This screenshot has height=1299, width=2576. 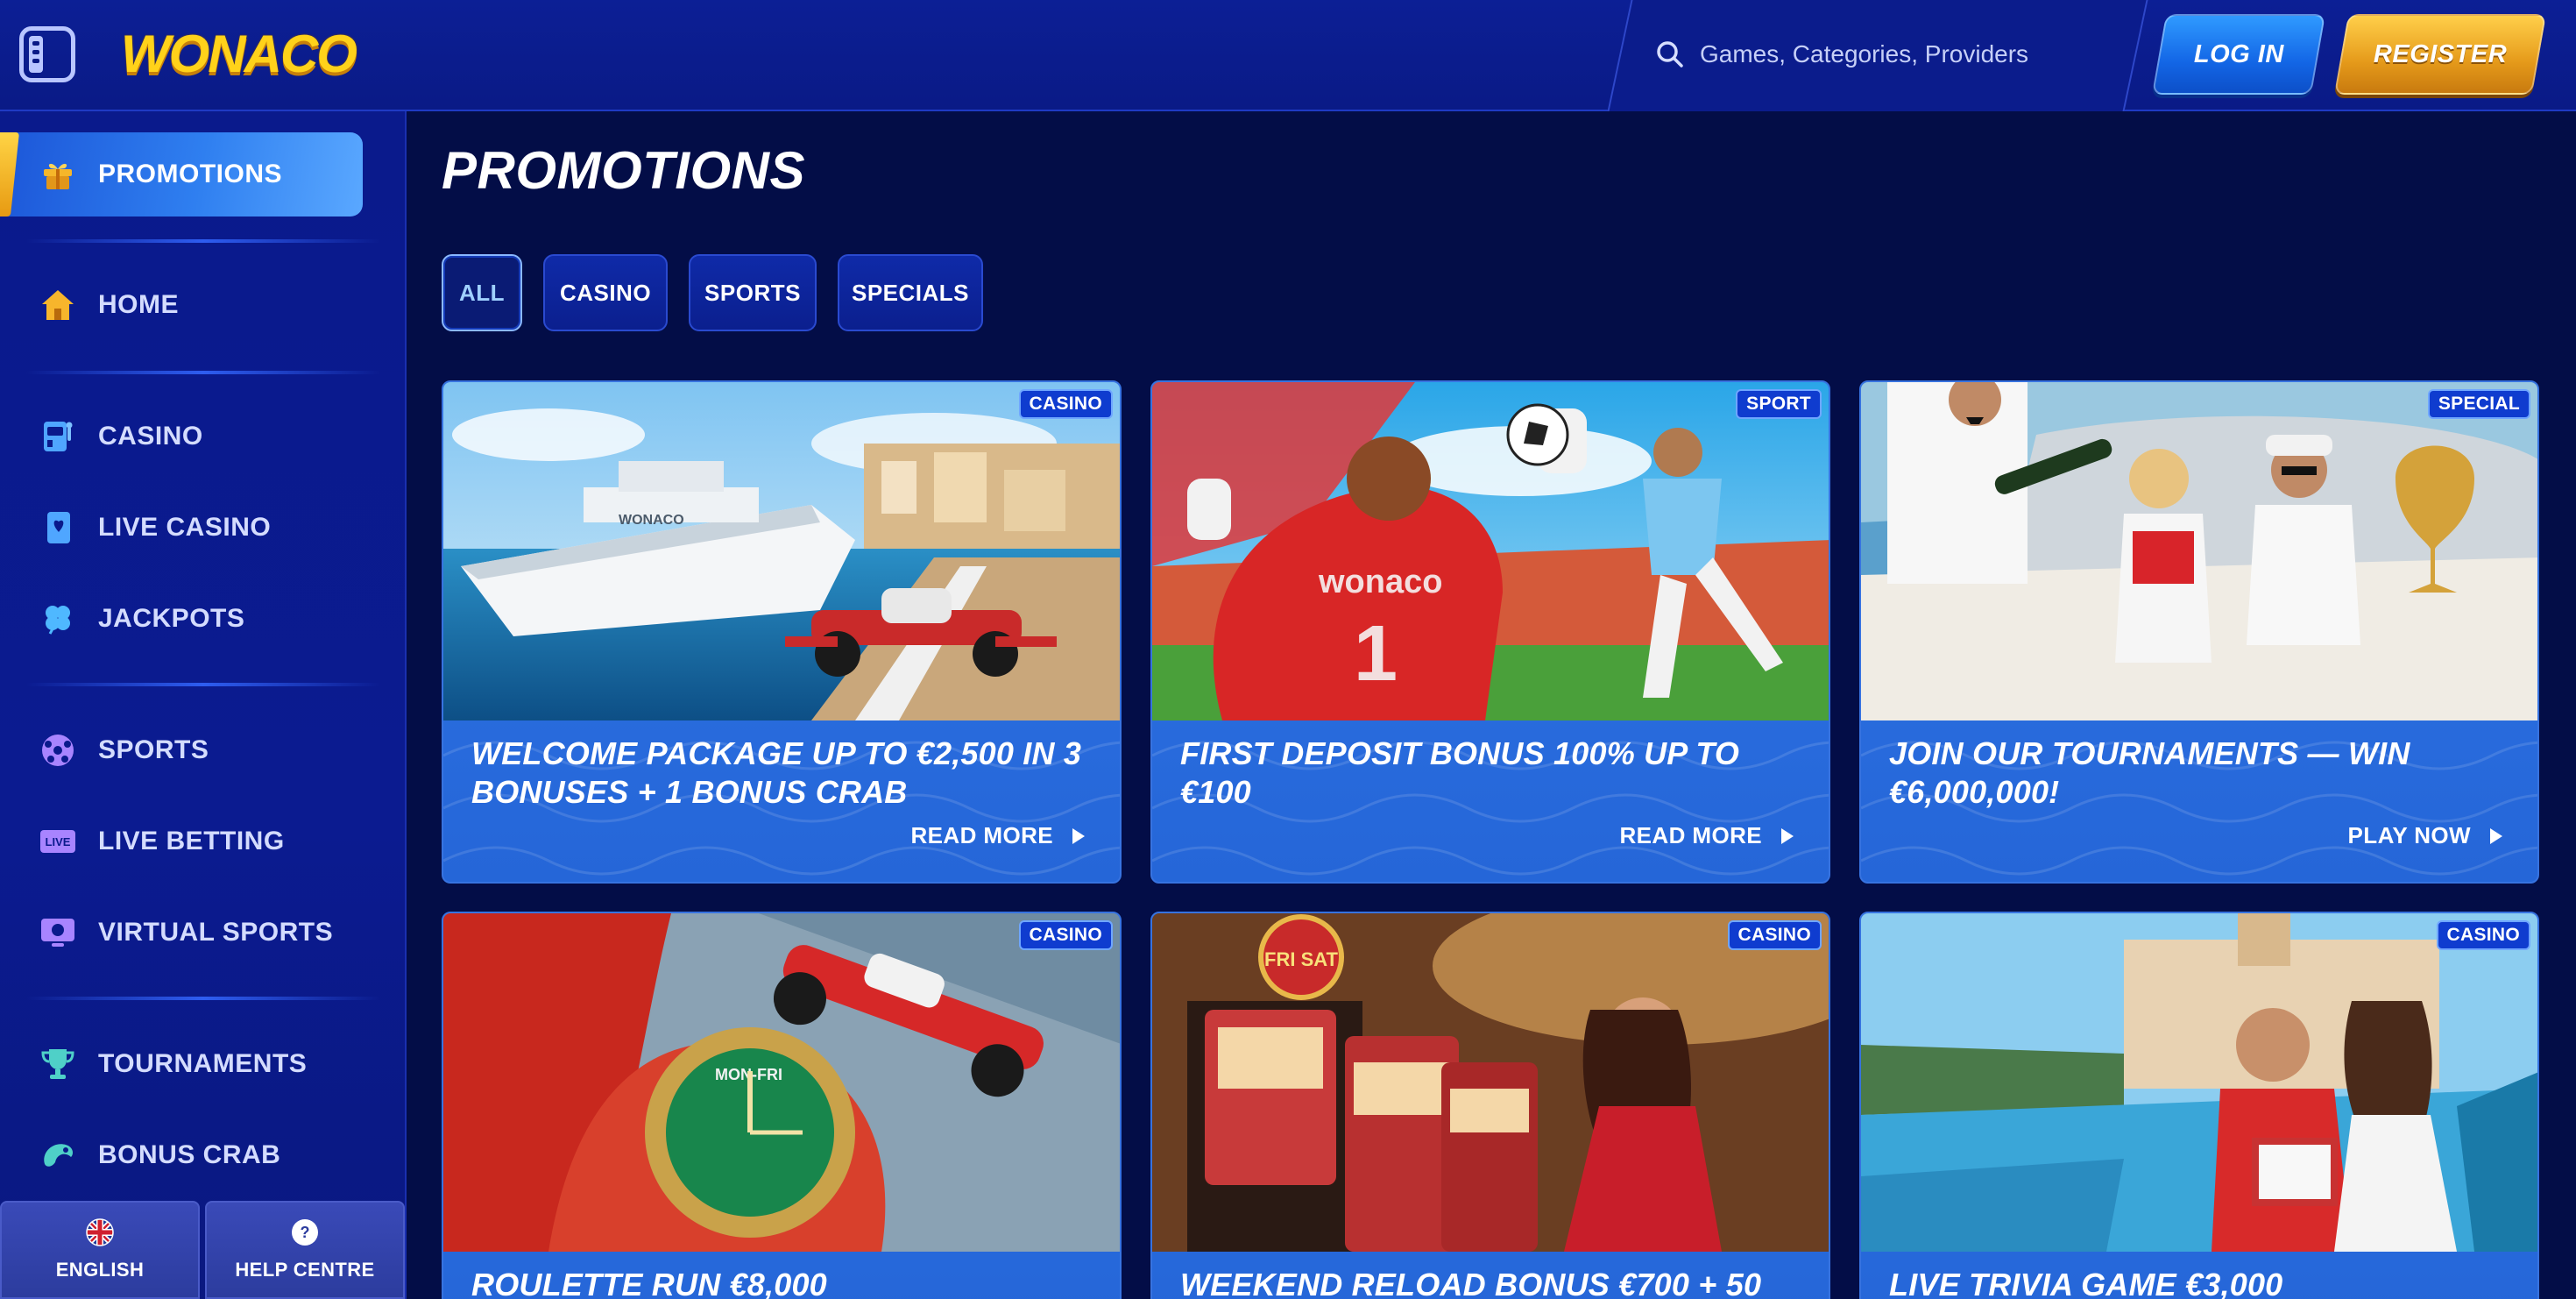 I want to click on sidebar-item-jackpots: JACKPOTS, so click(x=205, y=619).